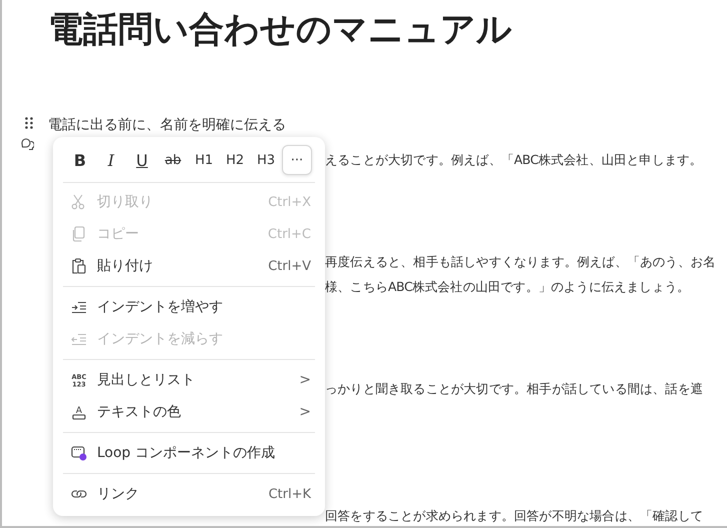 Image resolution: width=727 pixels, height=528 pixels. What do you see at coordinates (508, 287) in the screenshot?
I see `paragraph-text: 様、こちらABC株式会社の山田です。」のように伝えましょう。` at bounding box center [508, 287].